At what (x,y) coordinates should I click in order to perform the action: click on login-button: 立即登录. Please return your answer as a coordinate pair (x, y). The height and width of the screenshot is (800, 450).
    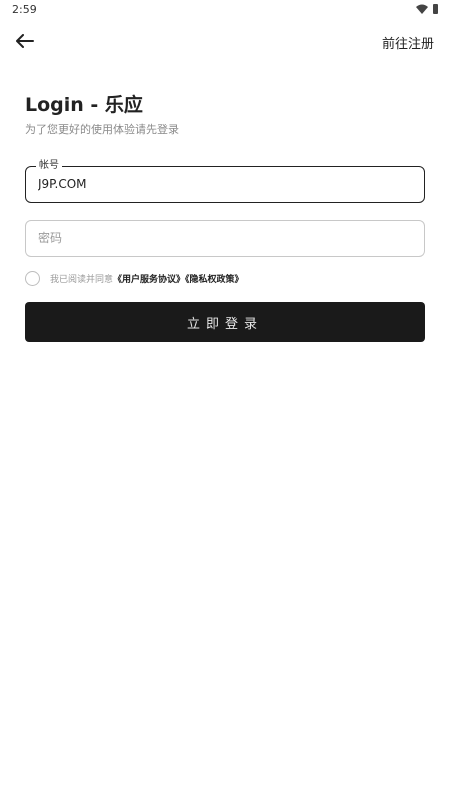
    Looking at the image, I should click on (225, 322).